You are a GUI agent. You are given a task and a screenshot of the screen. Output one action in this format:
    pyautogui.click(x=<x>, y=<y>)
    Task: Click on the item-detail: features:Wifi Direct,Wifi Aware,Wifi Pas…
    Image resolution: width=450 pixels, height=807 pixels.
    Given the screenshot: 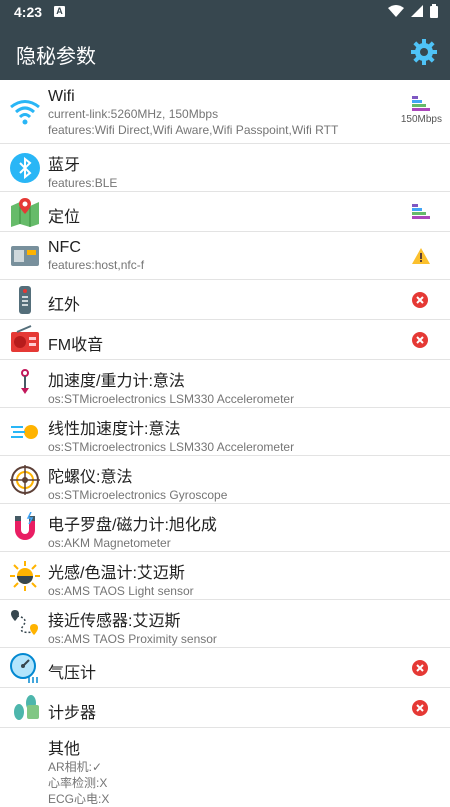 What is the action you would take?
    pyautogui.click(x=193, y=130)
    